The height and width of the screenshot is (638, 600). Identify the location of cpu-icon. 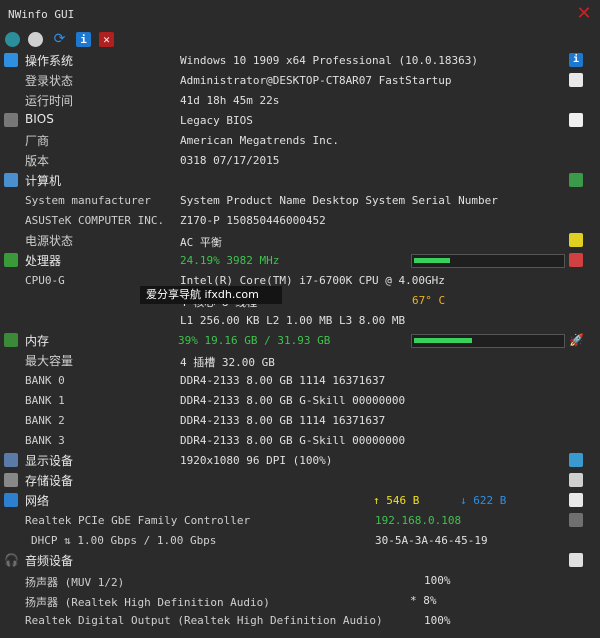
(11, 260).